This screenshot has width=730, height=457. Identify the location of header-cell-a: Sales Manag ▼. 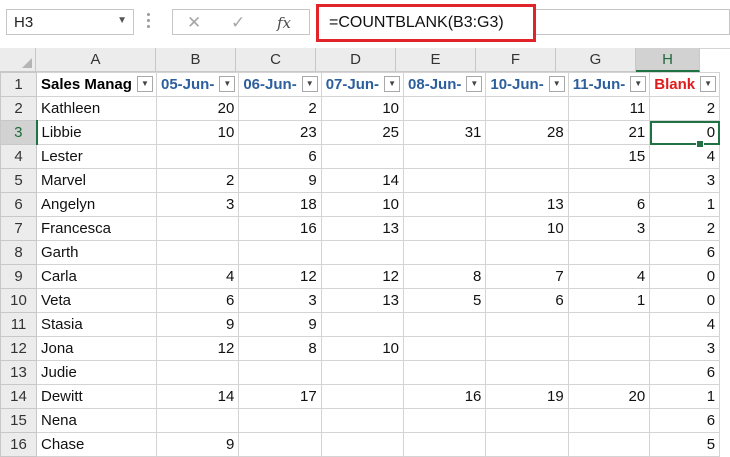
(96, 84).